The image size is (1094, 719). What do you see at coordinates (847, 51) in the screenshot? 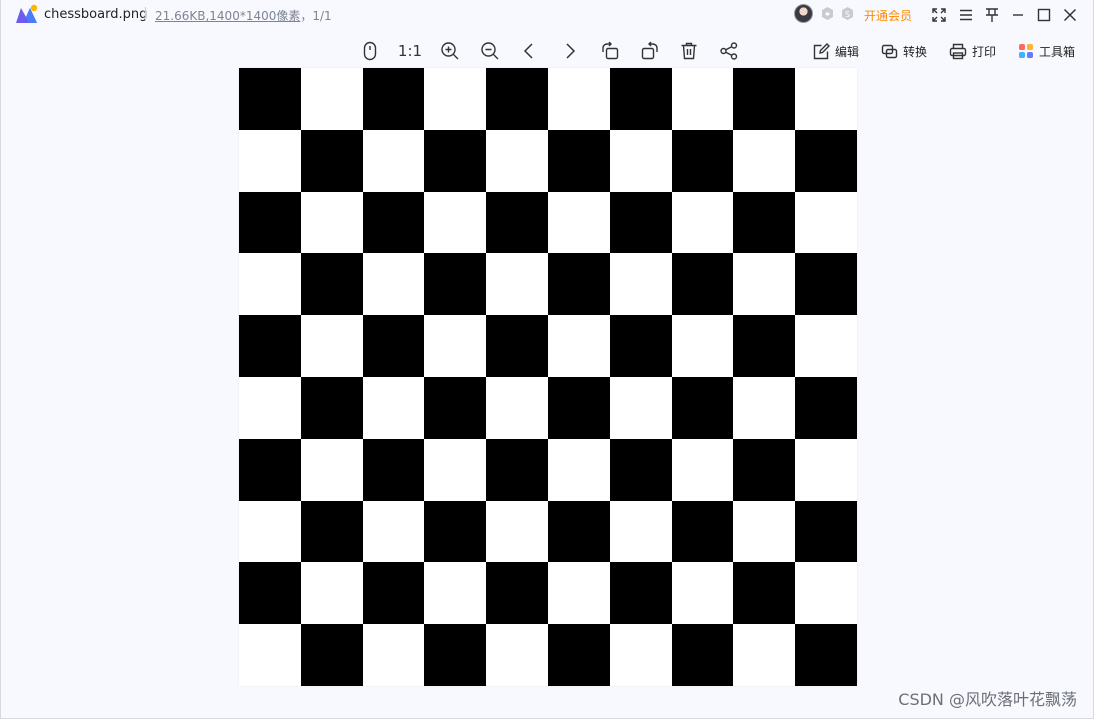
I see `edit-label: 编辑` at bounding box center [847, 51].